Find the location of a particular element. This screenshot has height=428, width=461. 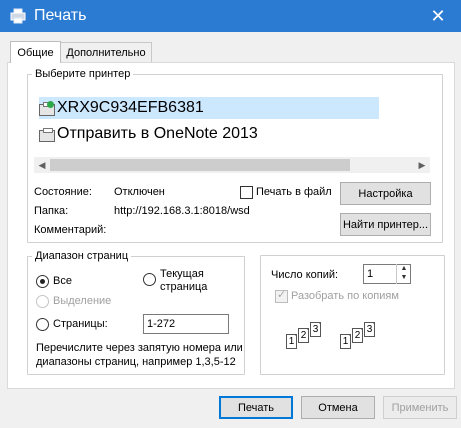

spin-up-icon: ▲ is located at coordinates (404, 268).